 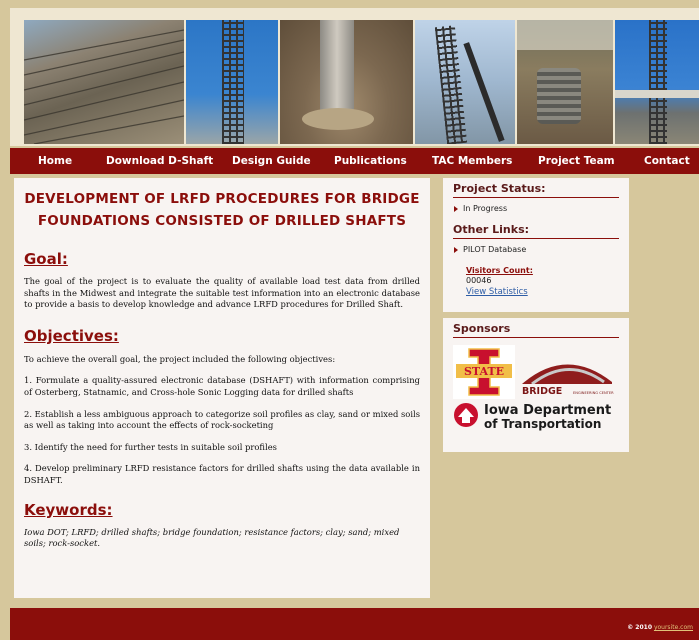 What do you see at coordinates (222, 221) in the screenshot?
I see `page-title-line-2: FOUNDATIONS CONSISTED OF DRILLED SHAFTS` at bounding box center [222, 221].